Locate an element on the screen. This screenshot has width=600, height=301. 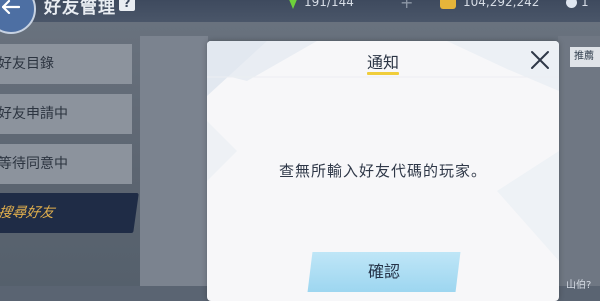
help-button: ? is located at coordinates (127, 5).